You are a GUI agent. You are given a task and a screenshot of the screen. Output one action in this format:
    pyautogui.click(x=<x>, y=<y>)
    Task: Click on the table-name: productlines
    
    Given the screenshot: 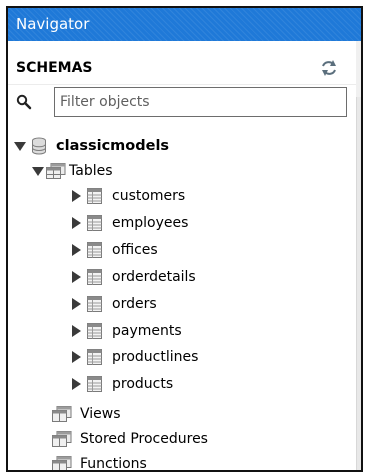 What is the action you would take?
    pyautogui.click(x=155, y=357)
    